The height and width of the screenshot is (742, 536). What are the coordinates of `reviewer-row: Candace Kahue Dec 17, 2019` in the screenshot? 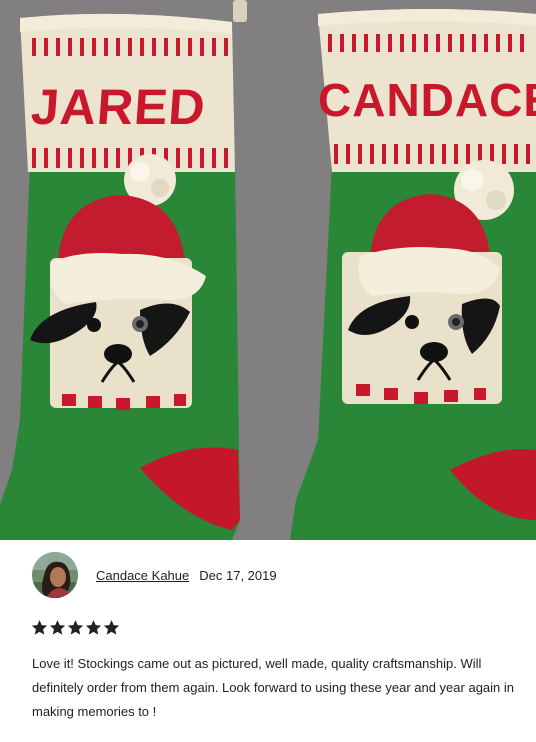 It's located at (154, 575).